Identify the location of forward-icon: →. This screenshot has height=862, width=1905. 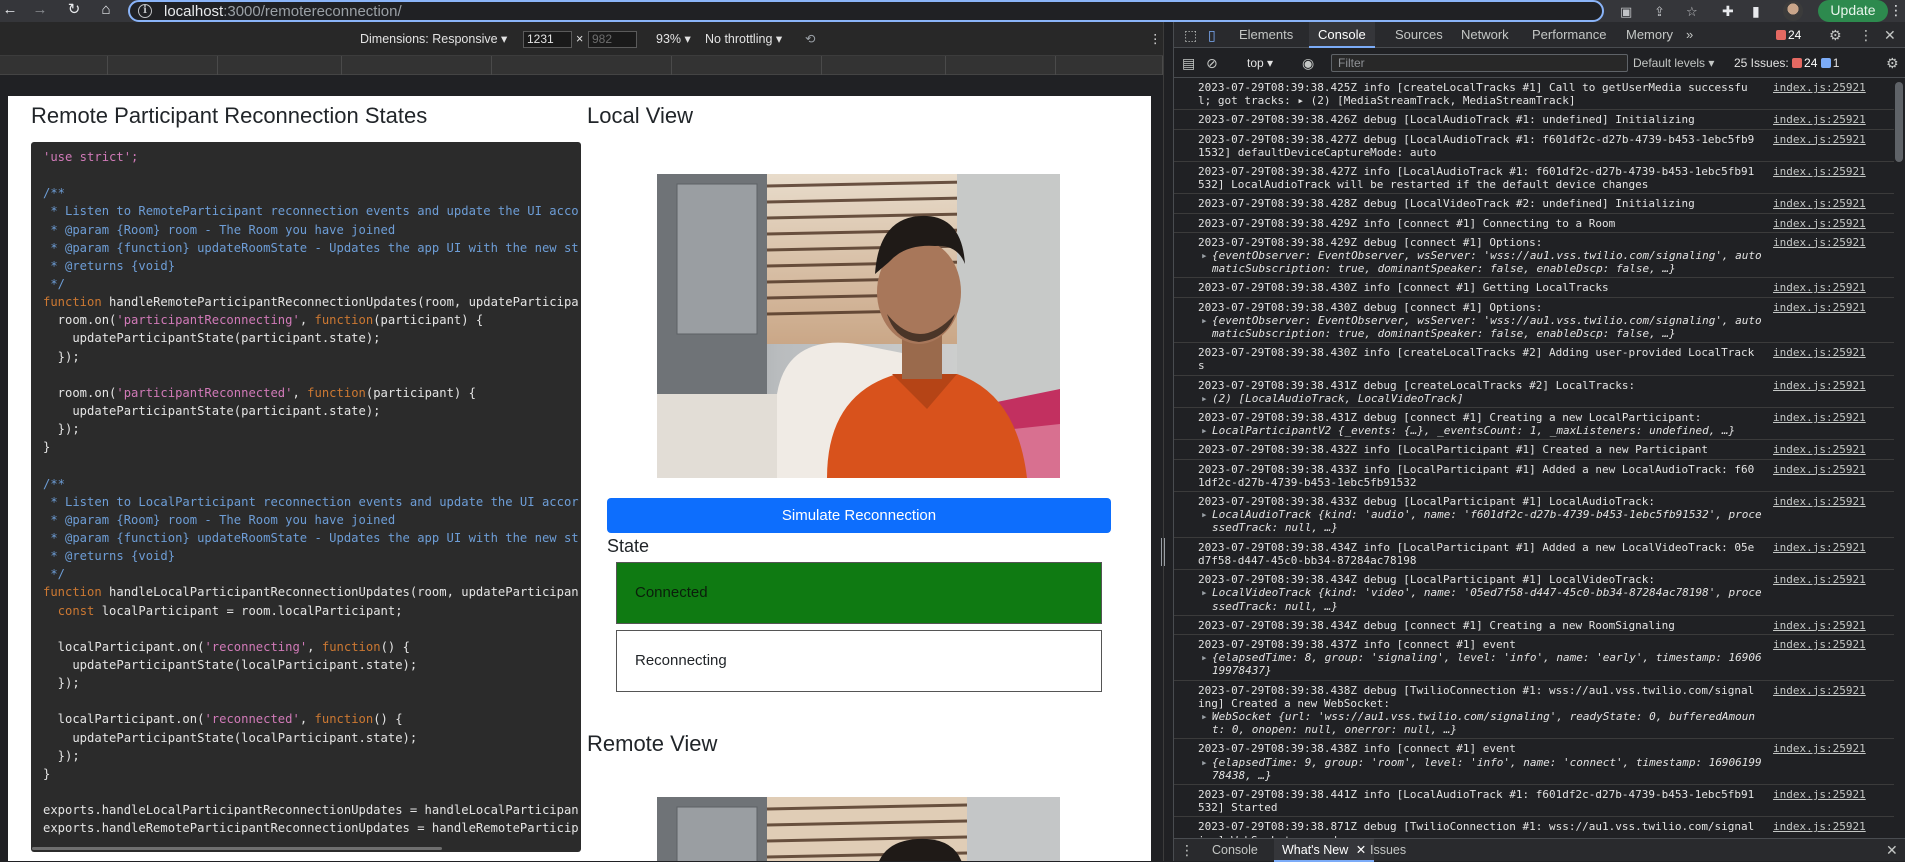
(40, 11).